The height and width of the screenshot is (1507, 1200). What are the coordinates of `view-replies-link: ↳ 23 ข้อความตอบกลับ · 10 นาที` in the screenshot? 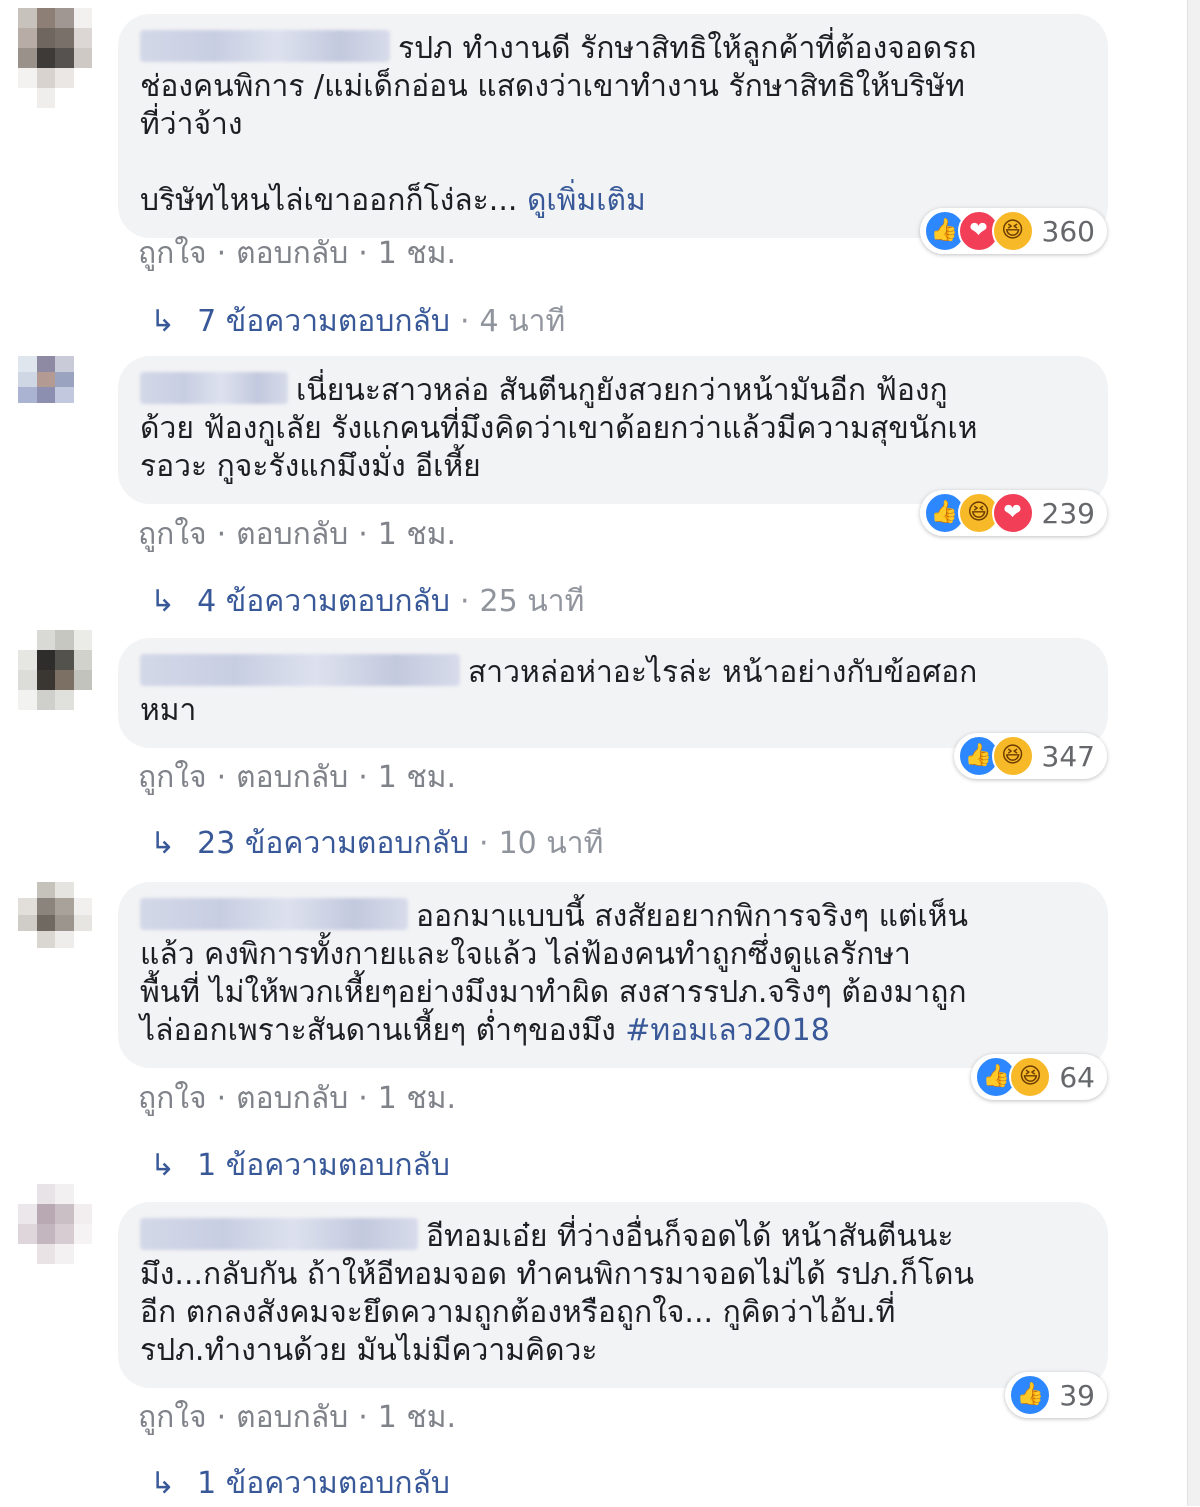 It's located at (376, 843).